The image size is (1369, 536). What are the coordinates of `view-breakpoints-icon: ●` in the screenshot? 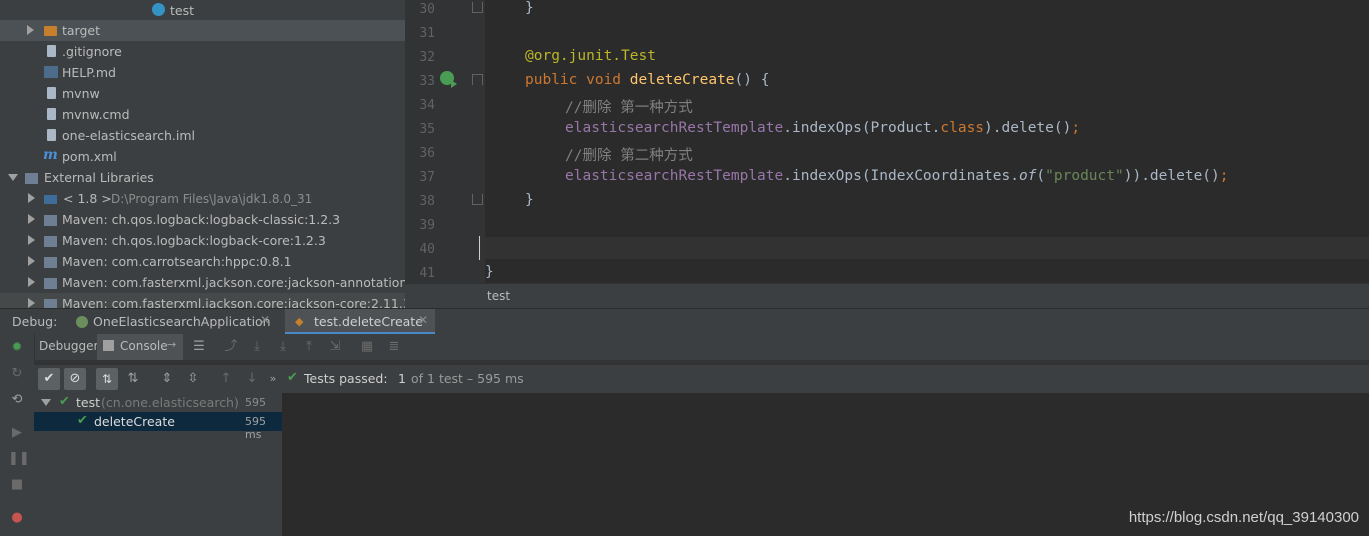 It's located at (17, 518).